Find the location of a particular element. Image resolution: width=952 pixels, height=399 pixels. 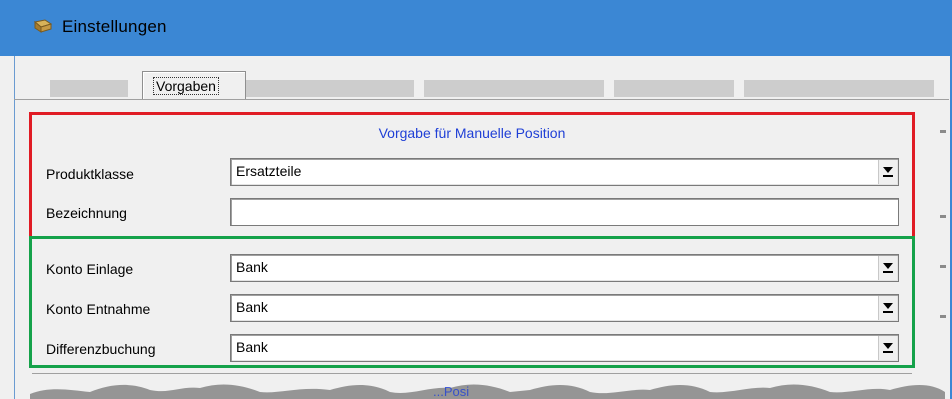

bottom-link-partial: ...Posi is located at coordinates (451, 391).